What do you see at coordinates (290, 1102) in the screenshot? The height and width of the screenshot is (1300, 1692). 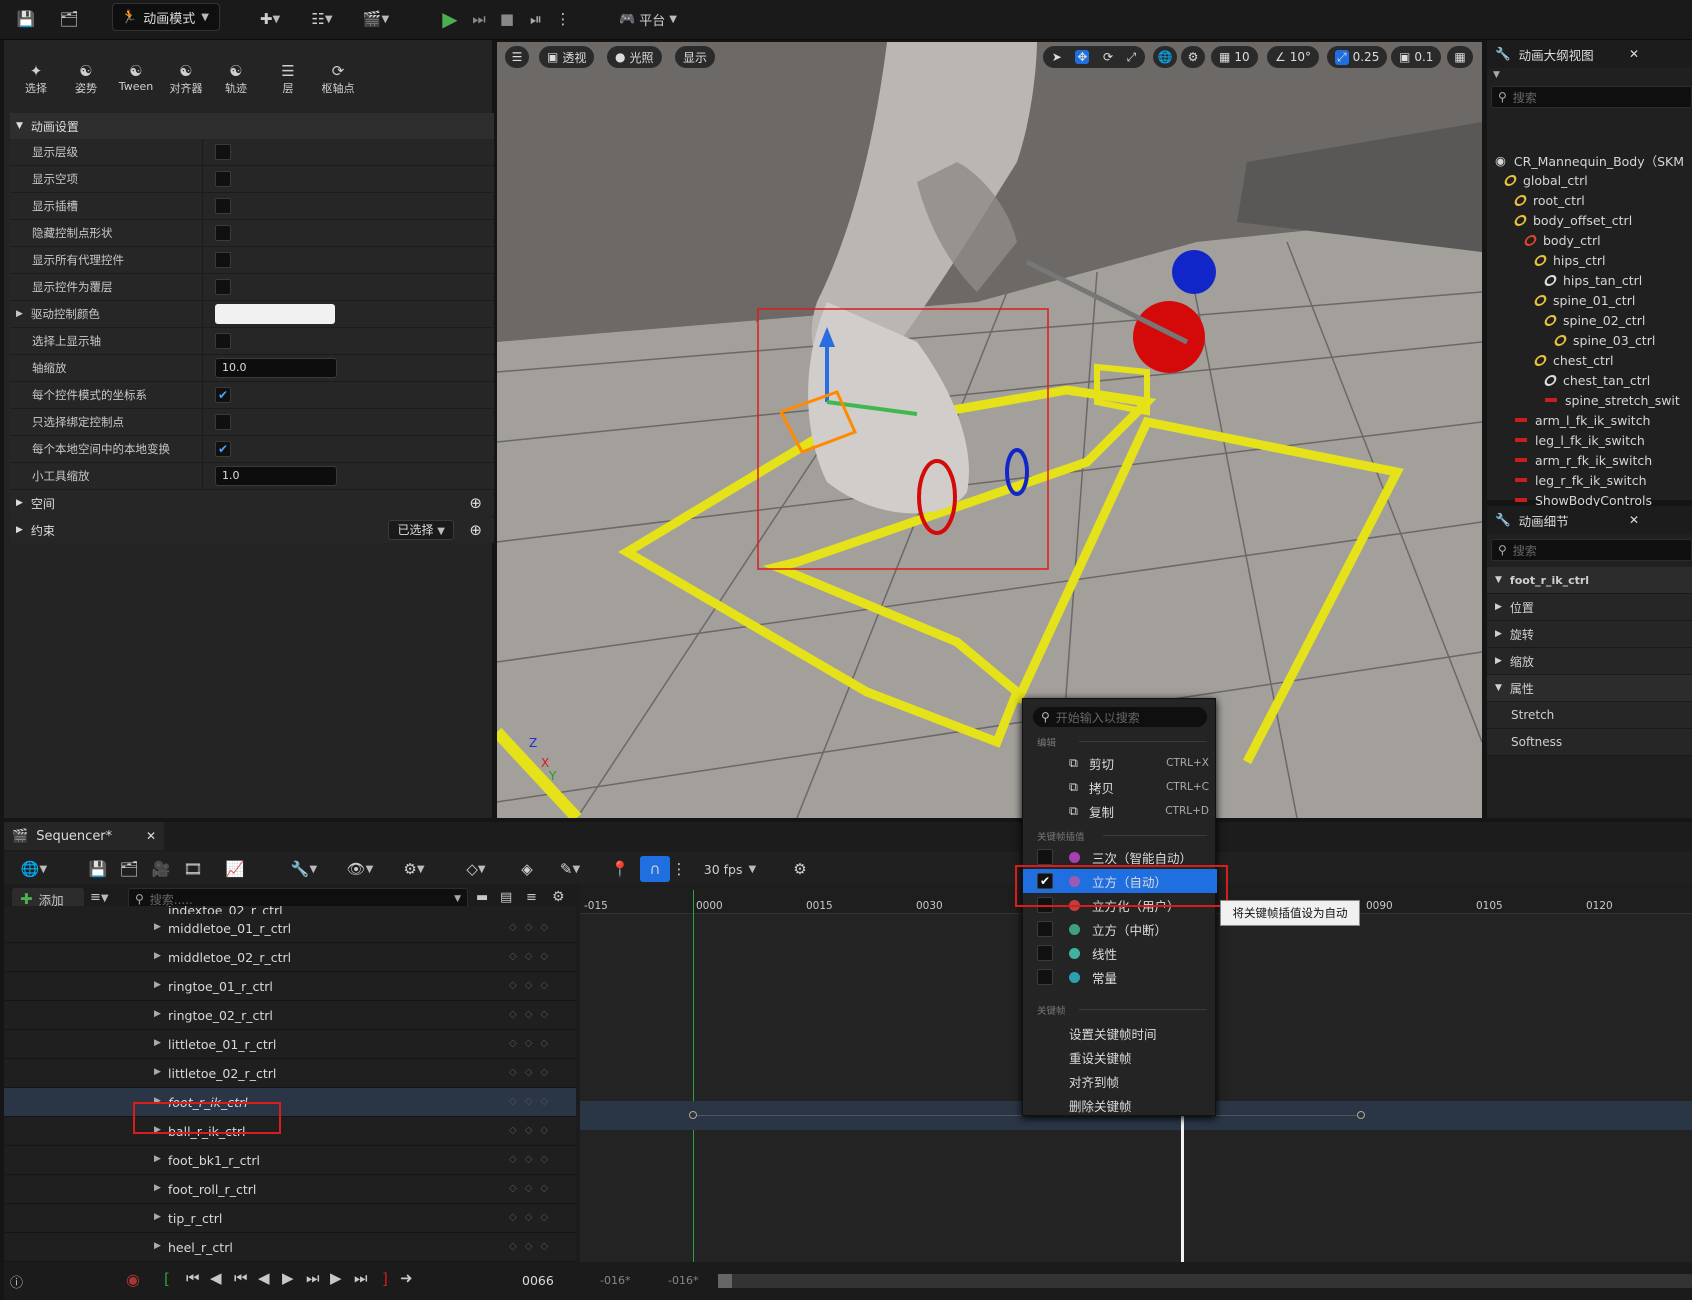 I see `track-row: ▶ ◇◇◇ foot_r_ik_ctrl` at bounding box center [290, 1102].